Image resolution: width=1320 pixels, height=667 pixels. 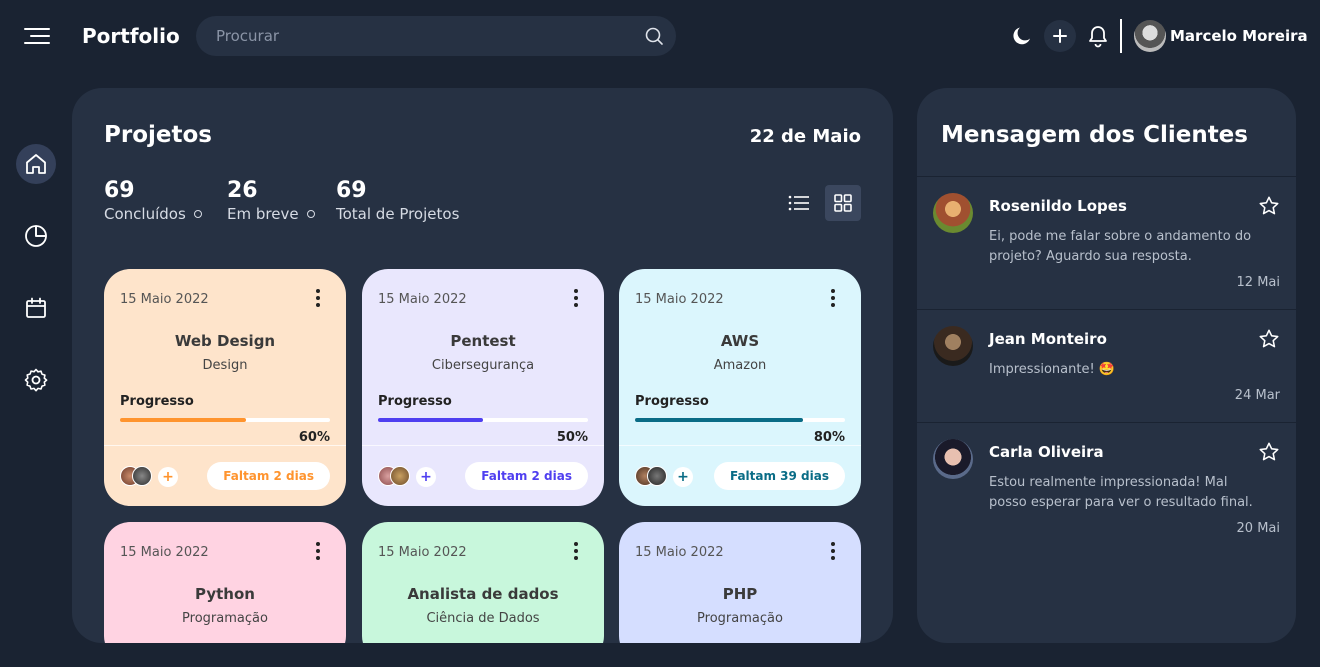 I want to click on grid-view-button, so click(x=843, y=203).